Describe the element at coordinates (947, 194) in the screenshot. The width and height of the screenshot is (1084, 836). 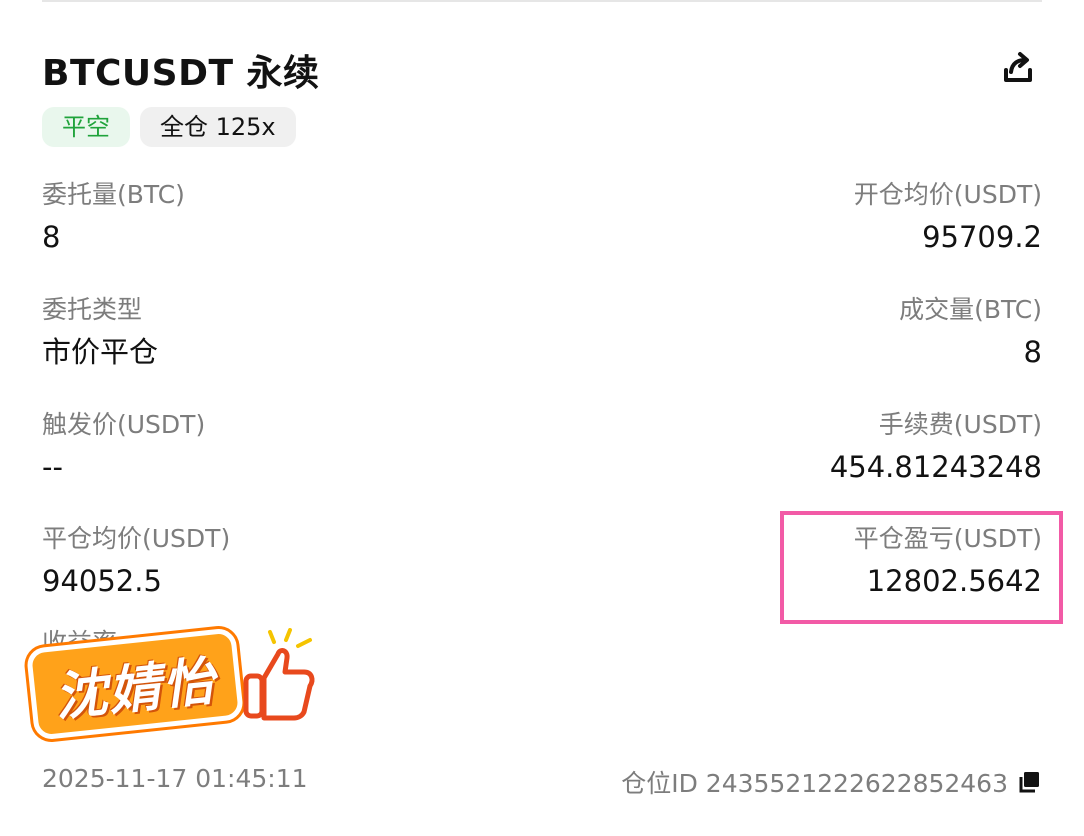
I see `open-avg-price-label: 开仓均价(USDT)` at that location.